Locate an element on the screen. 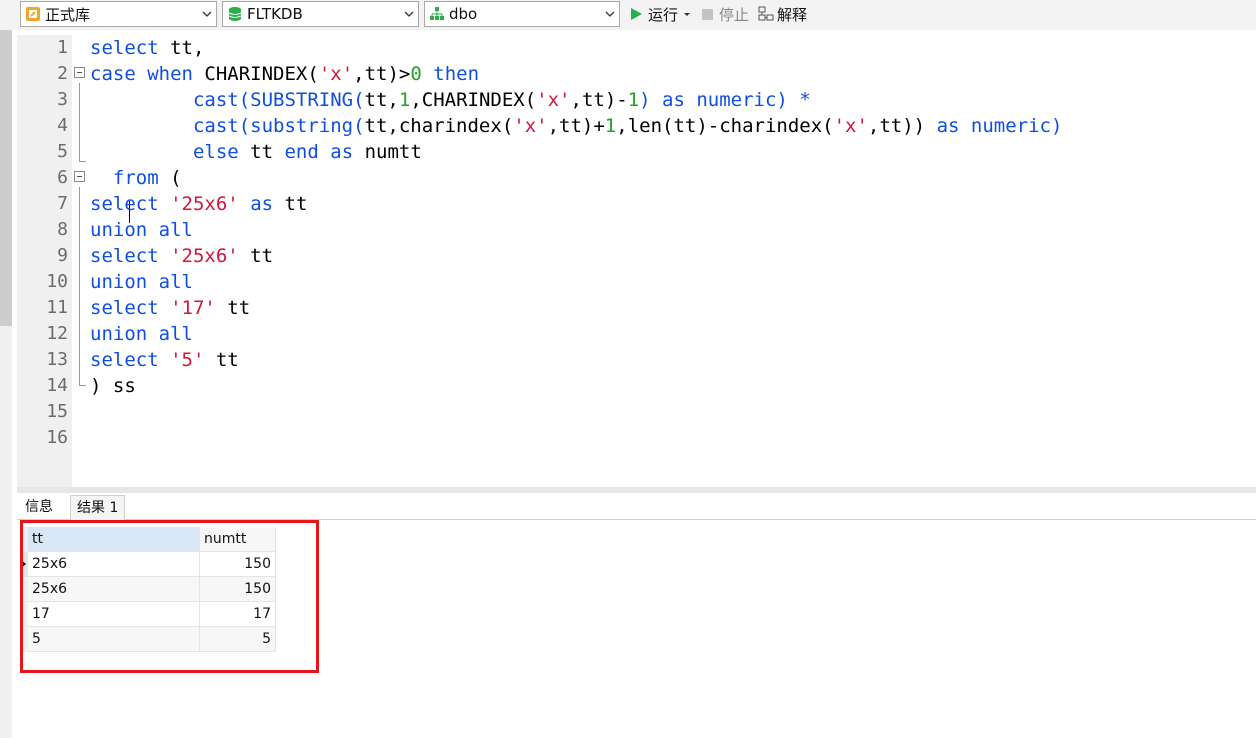 The height and width of the screenshot is (738, 1256). line-number: 5 is located at coordinates (62, 151).